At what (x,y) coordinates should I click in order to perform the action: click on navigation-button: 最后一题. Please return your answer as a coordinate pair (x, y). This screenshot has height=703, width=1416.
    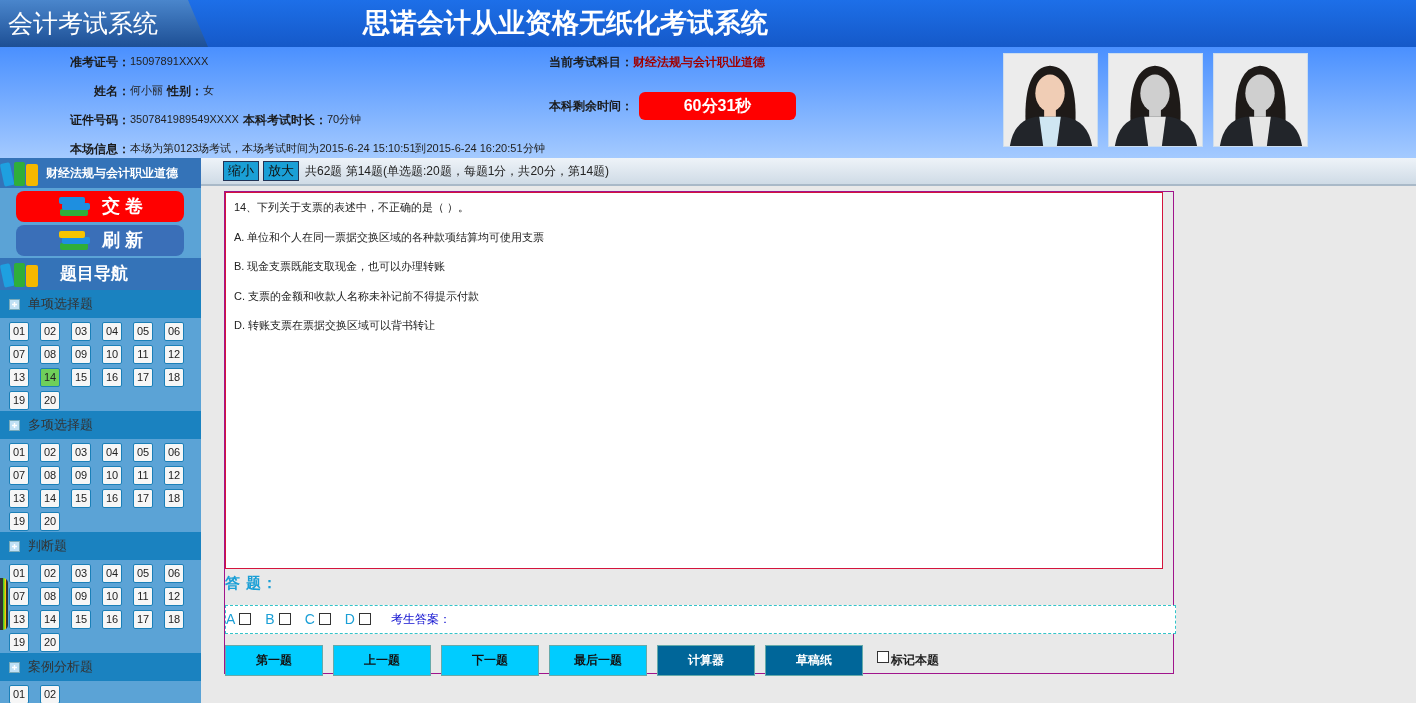
    Looking at the image, I should click on (598, 660).